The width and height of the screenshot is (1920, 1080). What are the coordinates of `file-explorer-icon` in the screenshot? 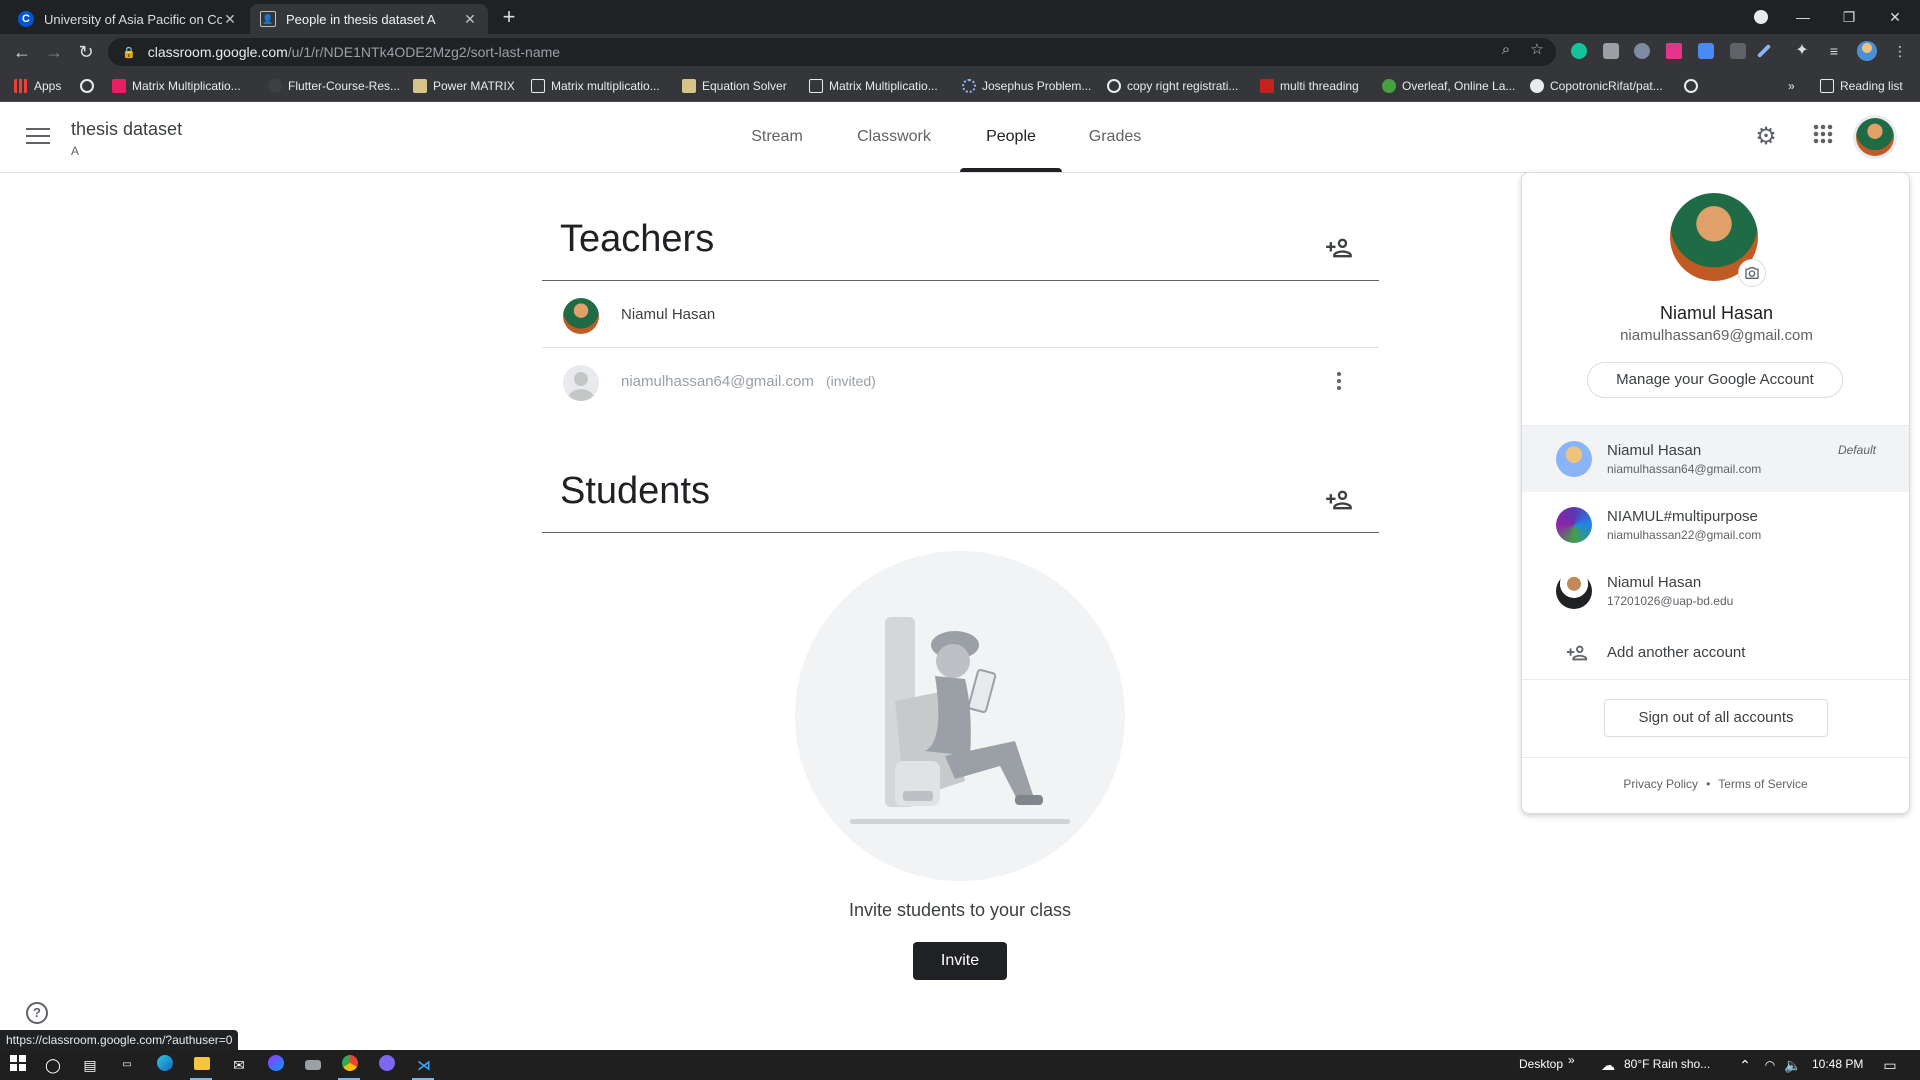 It's located at (202, 1065).